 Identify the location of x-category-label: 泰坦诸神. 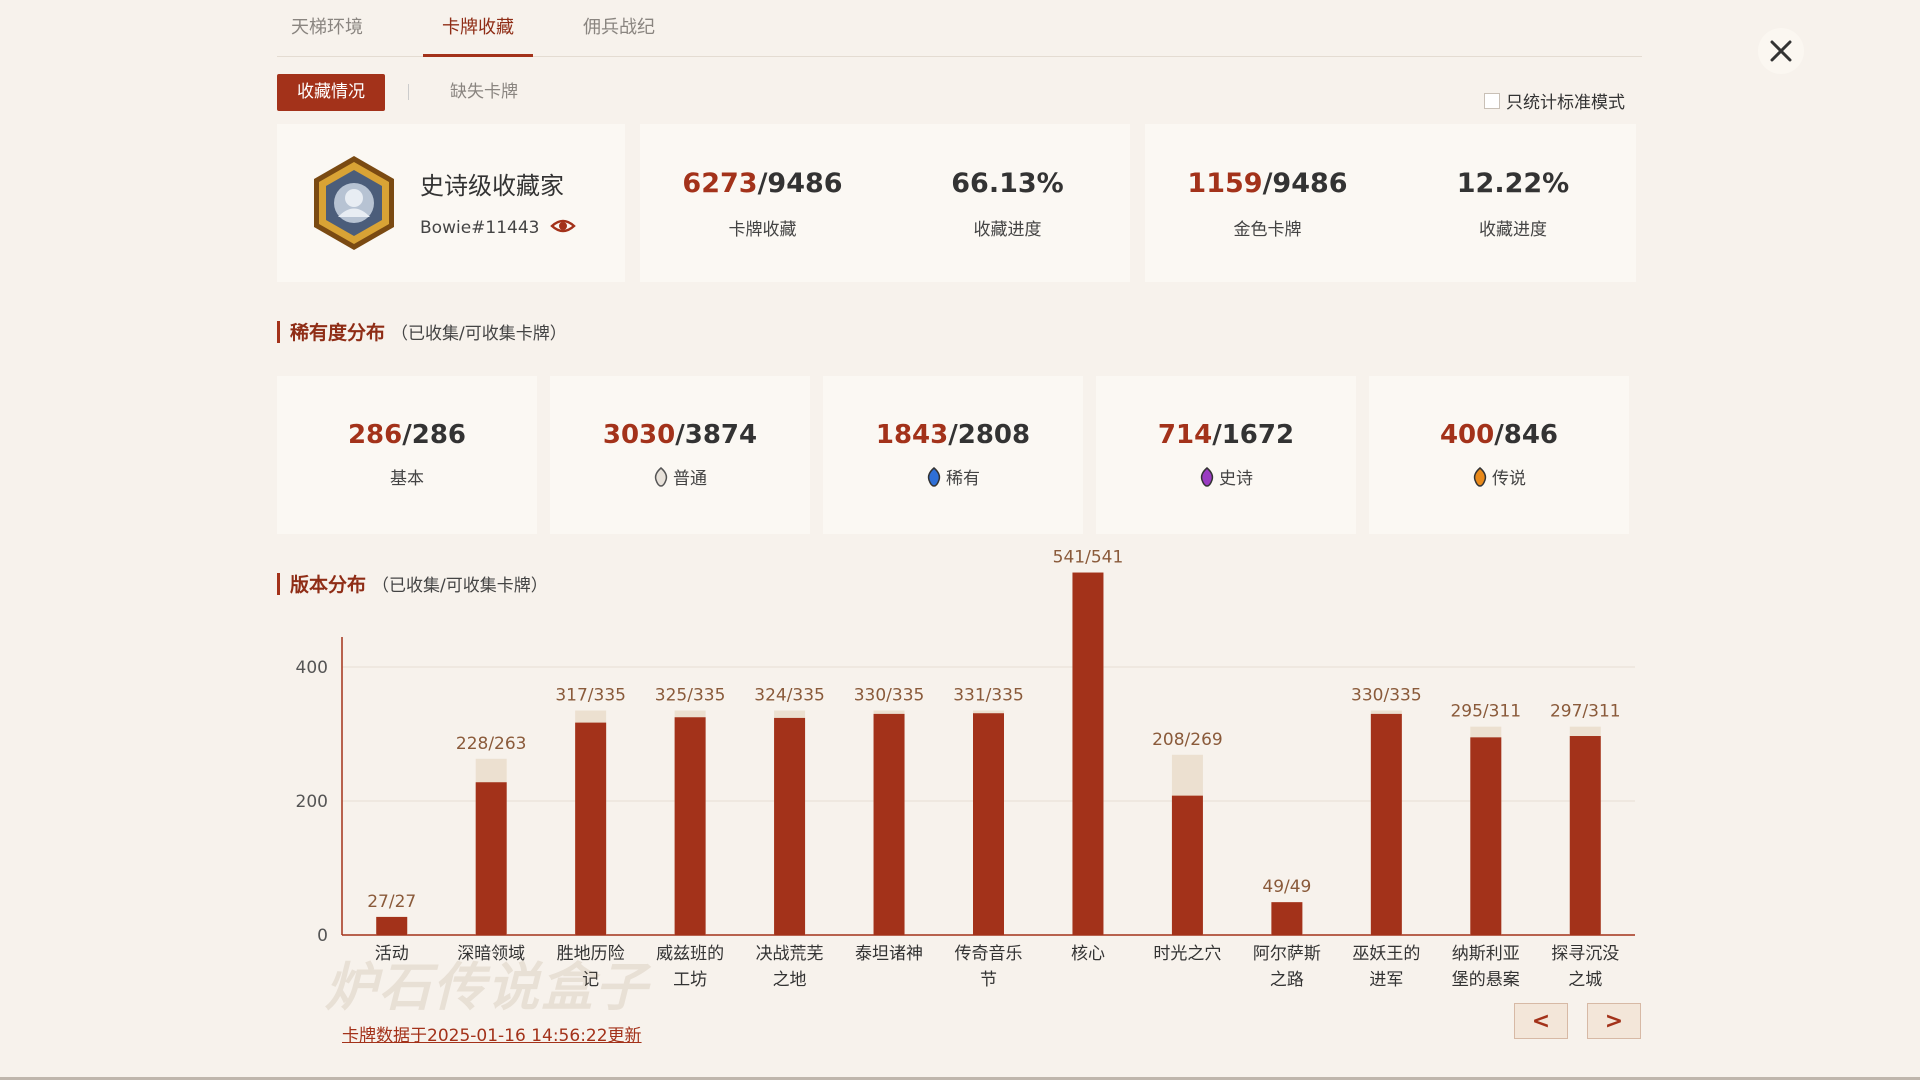
(889, 954).